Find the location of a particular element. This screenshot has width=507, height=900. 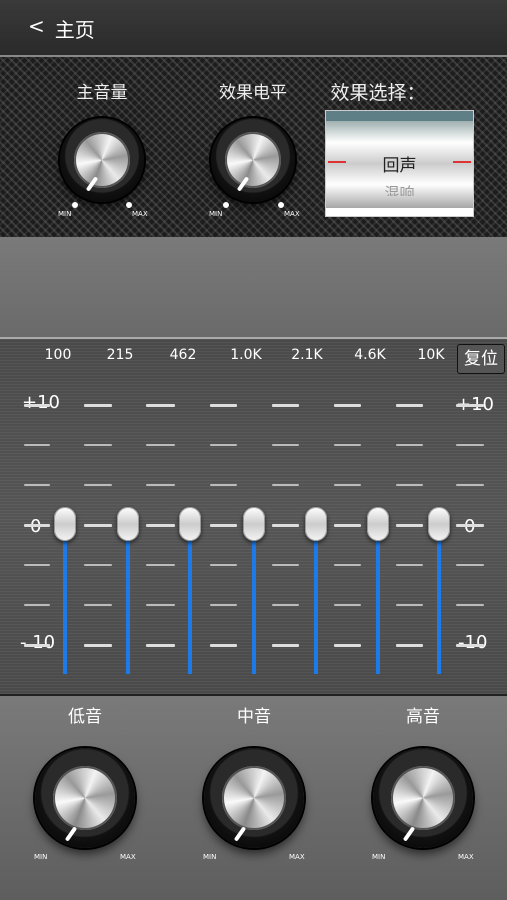

effect-option-next: 混响 is located at coordinates (399, 189).